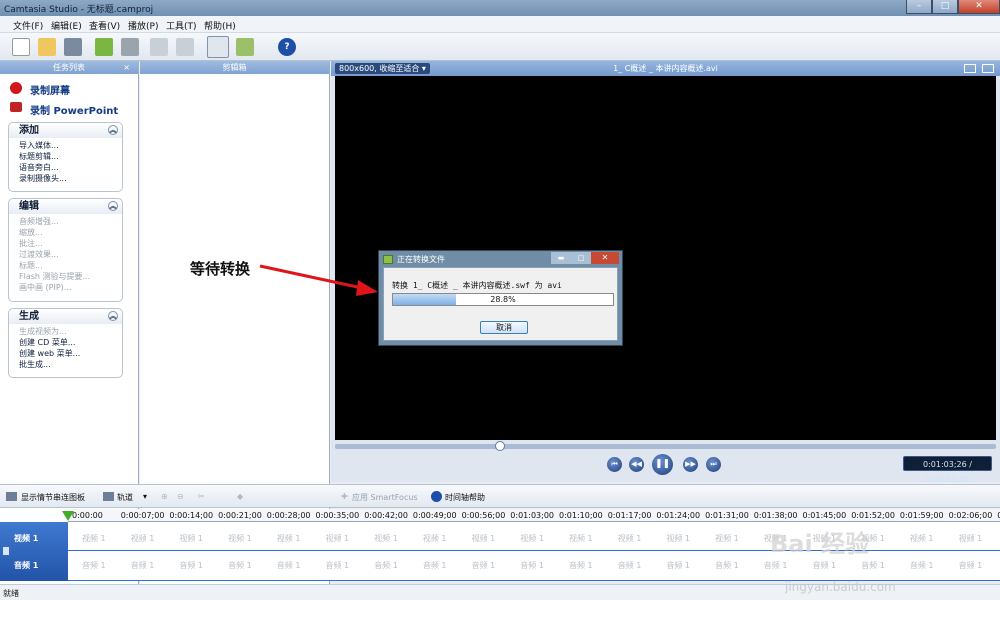  I want to click on seek-bar, so click(665, 446).